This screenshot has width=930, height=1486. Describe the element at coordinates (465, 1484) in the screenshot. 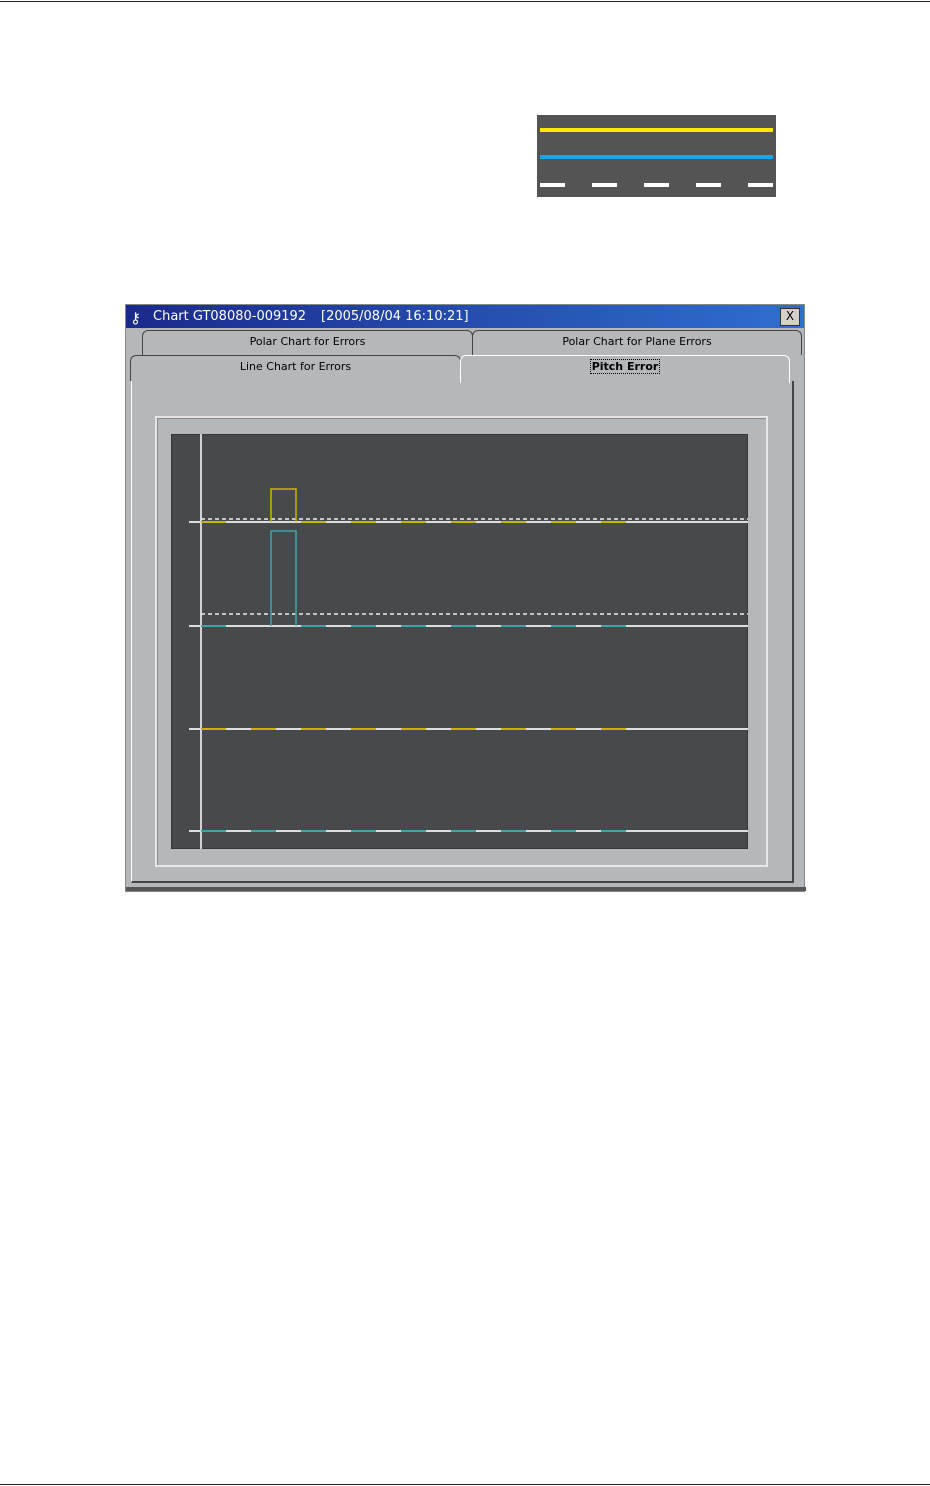

I see `bottom-rule` at that location.